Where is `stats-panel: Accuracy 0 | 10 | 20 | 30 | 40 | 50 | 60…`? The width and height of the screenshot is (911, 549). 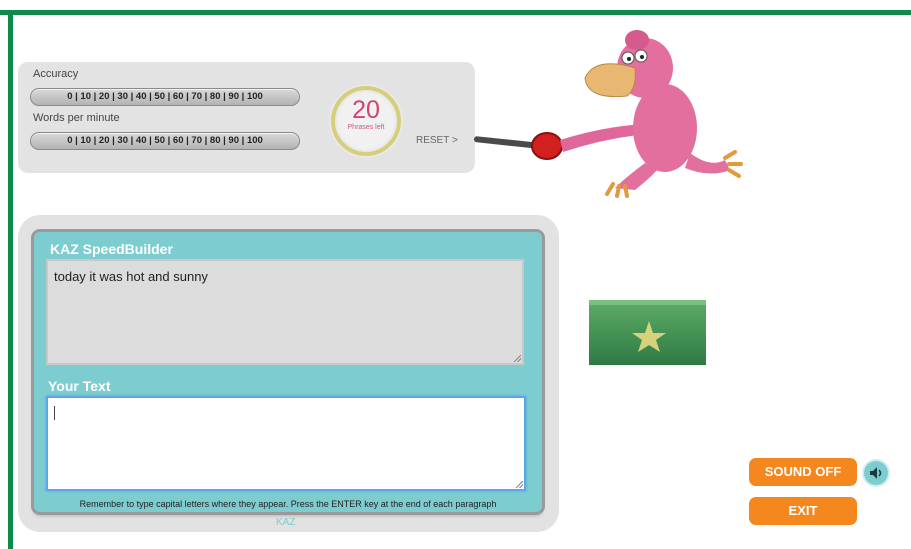
stats-panel: Accuracy 0 | 10 | 20 | 30 | 40 | 50 | 60… is located at coordinates (246, 117).